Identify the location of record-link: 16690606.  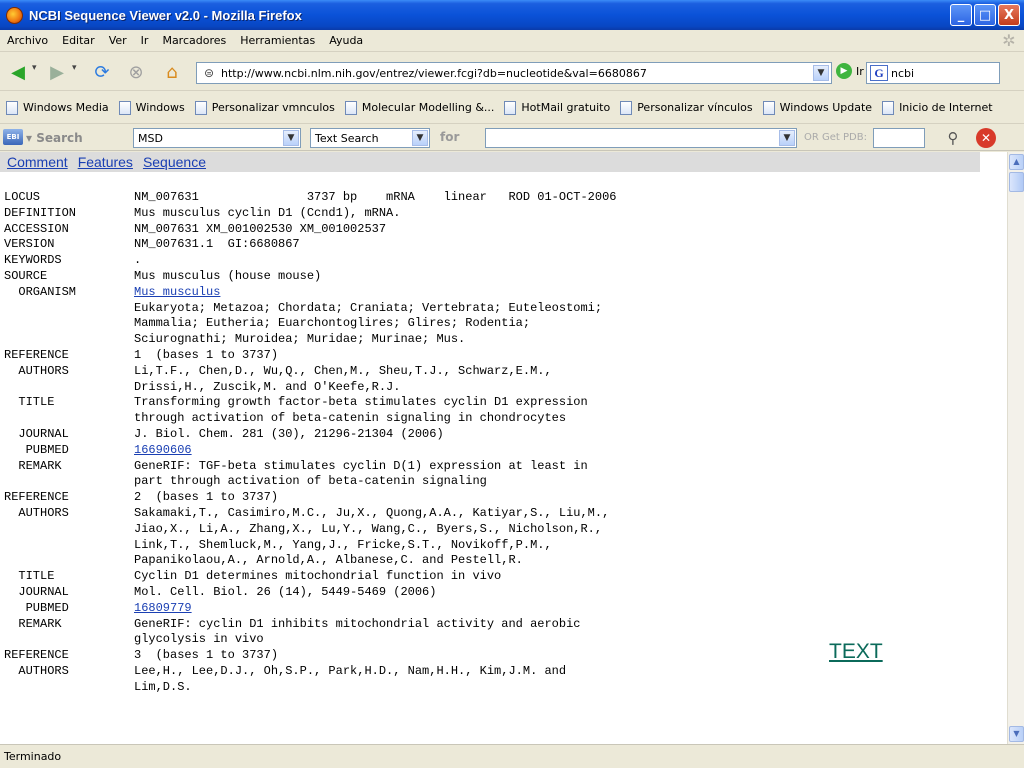
(163, 450).